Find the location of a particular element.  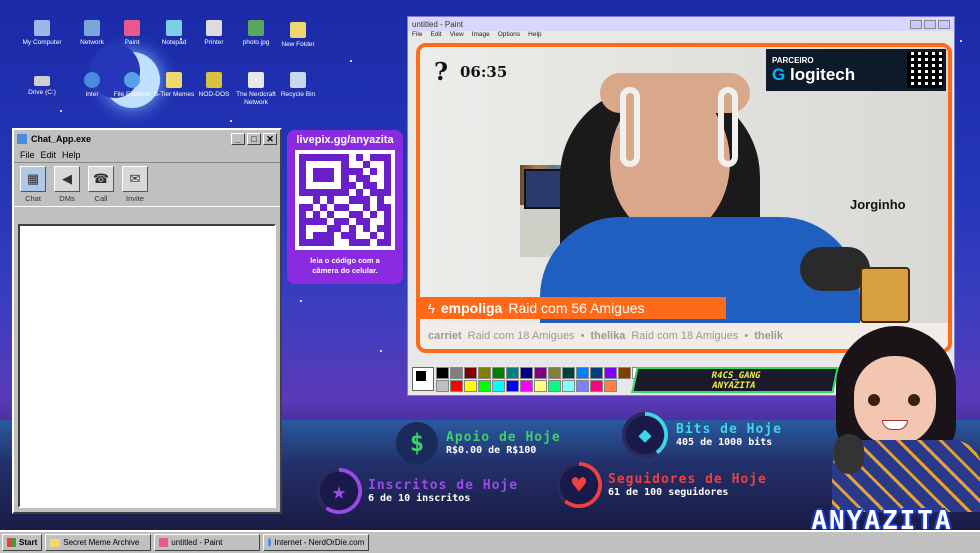

tool-label: Call is located at coordinates (101, 198).